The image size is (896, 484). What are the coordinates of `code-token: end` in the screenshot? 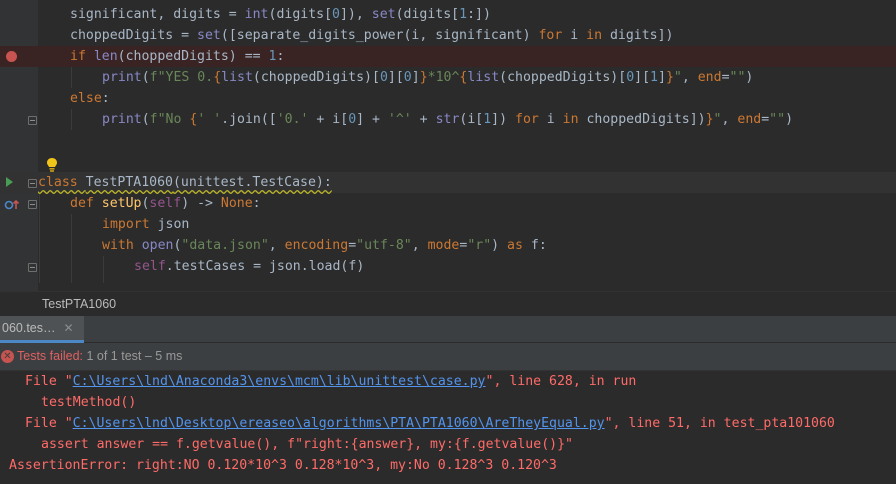 It's located at (709, 77).